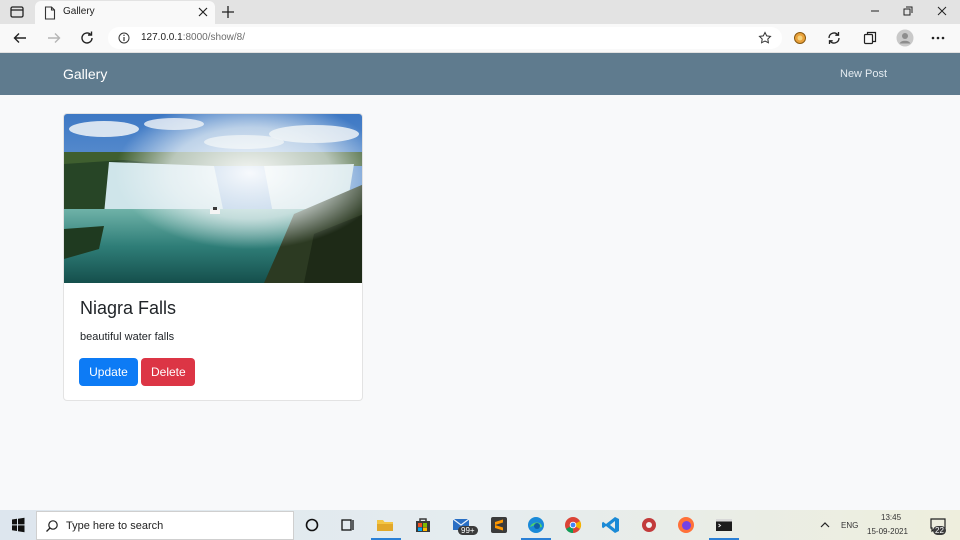  I want to click on update-button: Update, so click(108, 372).